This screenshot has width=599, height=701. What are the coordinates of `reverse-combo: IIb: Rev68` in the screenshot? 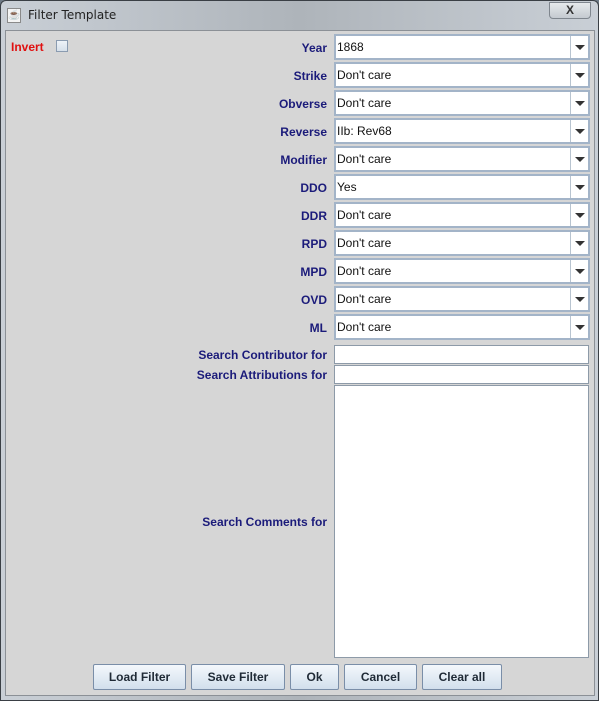 It's located at (462, 131).